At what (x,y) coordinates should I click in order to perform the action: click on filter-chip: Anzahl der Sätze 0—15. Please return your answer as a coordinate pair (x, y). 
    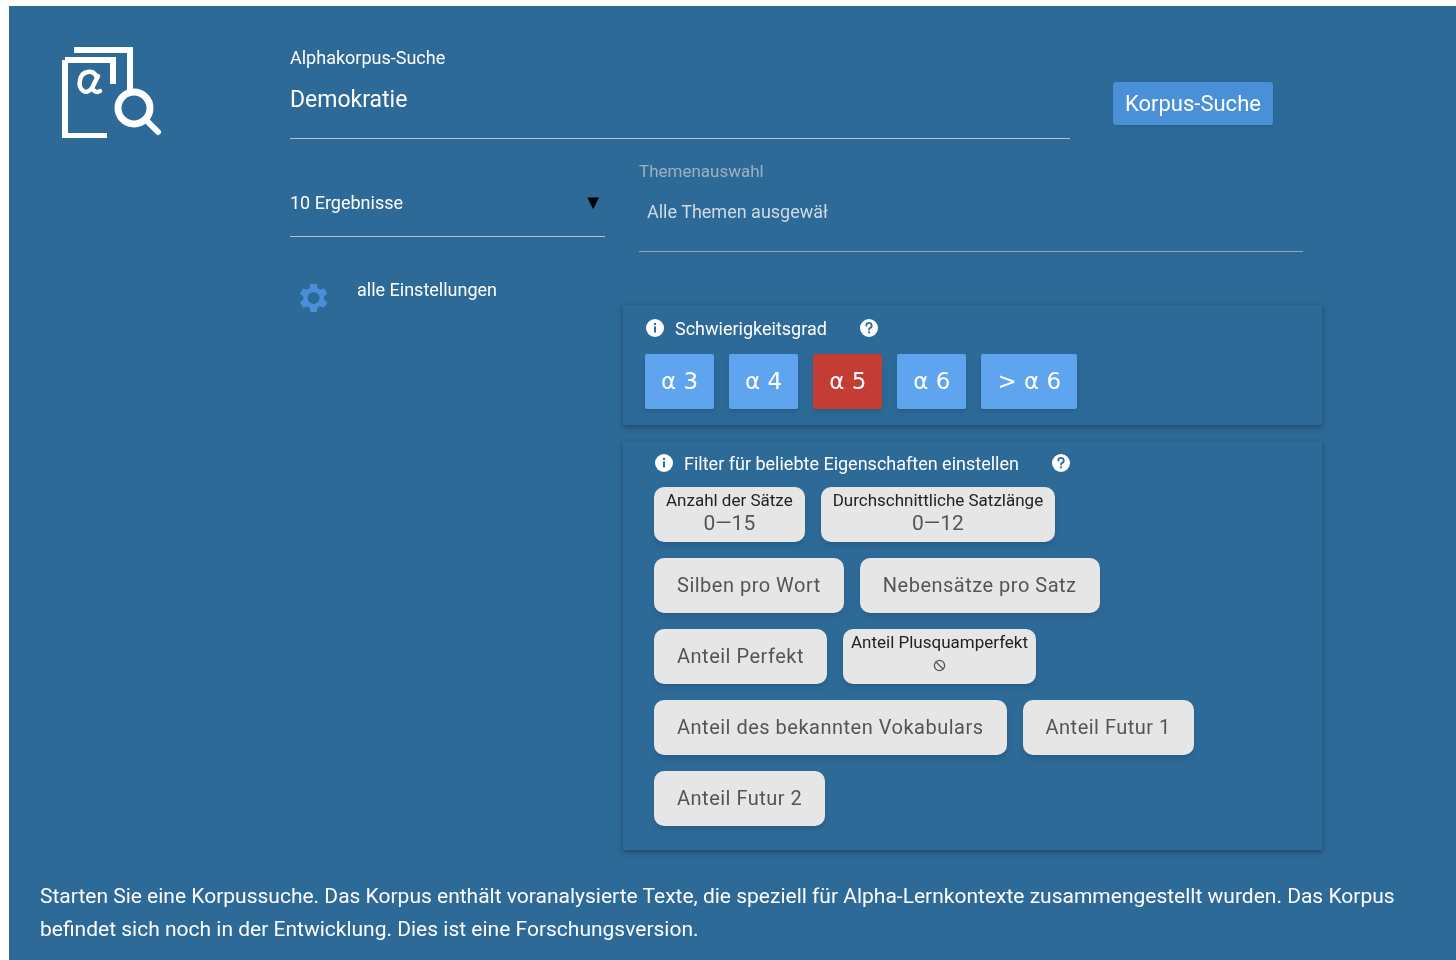
    Looking at the image, I should click on (729, 514).